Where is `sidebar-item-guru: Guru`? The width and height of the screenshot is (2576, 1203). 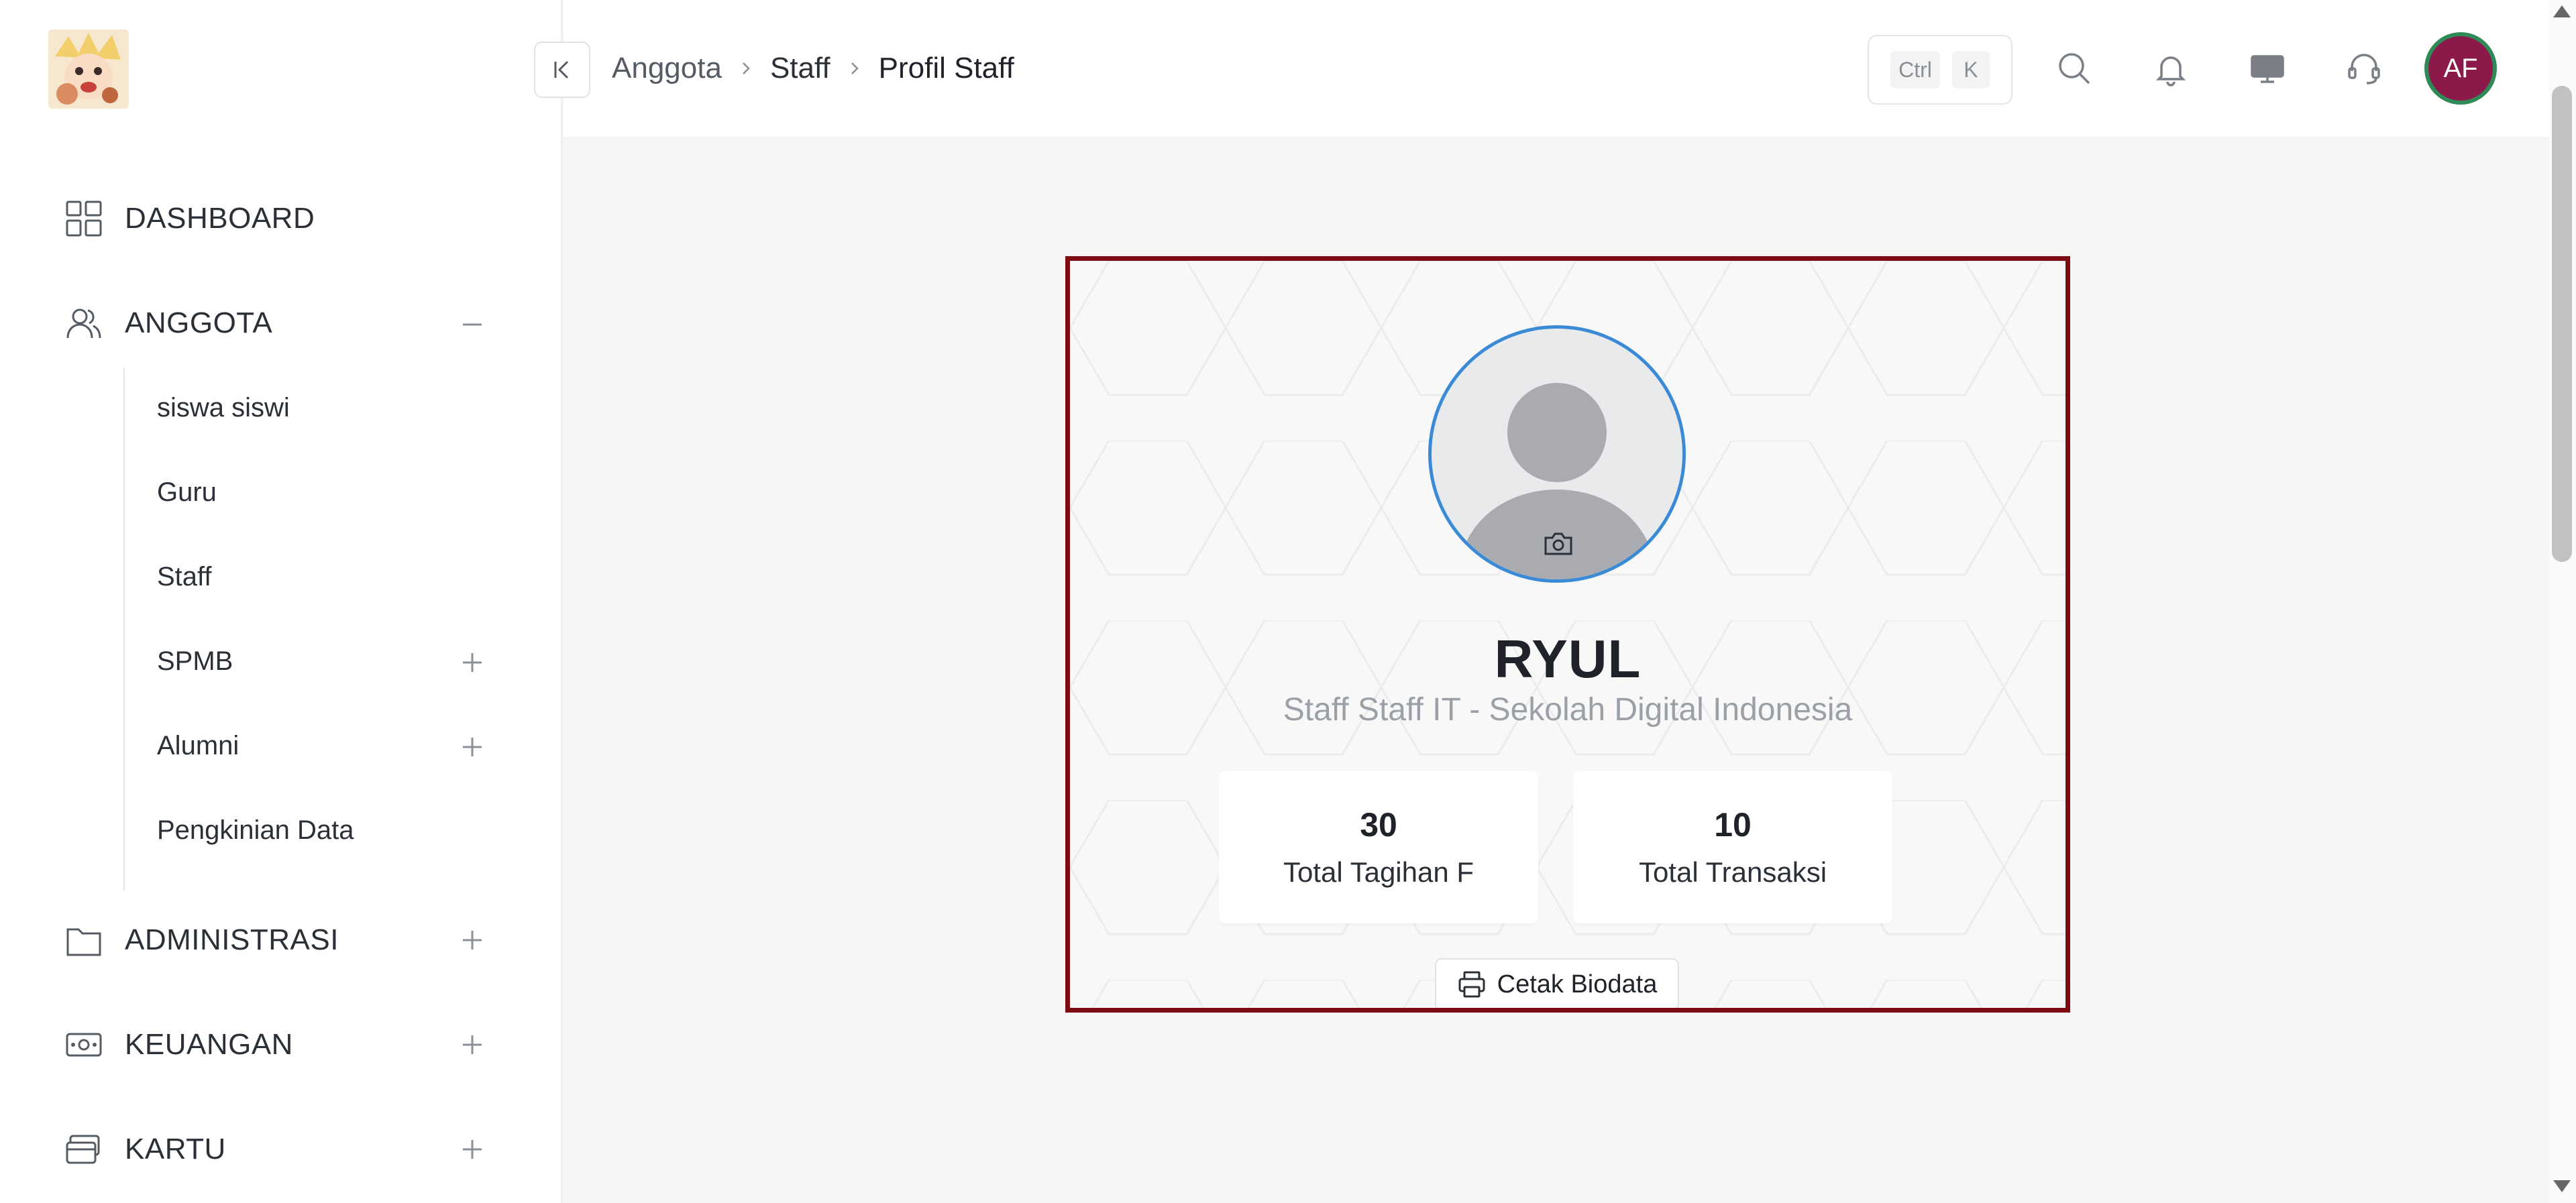
sidebar-item-guru: Guru is located at coordinates (187, 492).